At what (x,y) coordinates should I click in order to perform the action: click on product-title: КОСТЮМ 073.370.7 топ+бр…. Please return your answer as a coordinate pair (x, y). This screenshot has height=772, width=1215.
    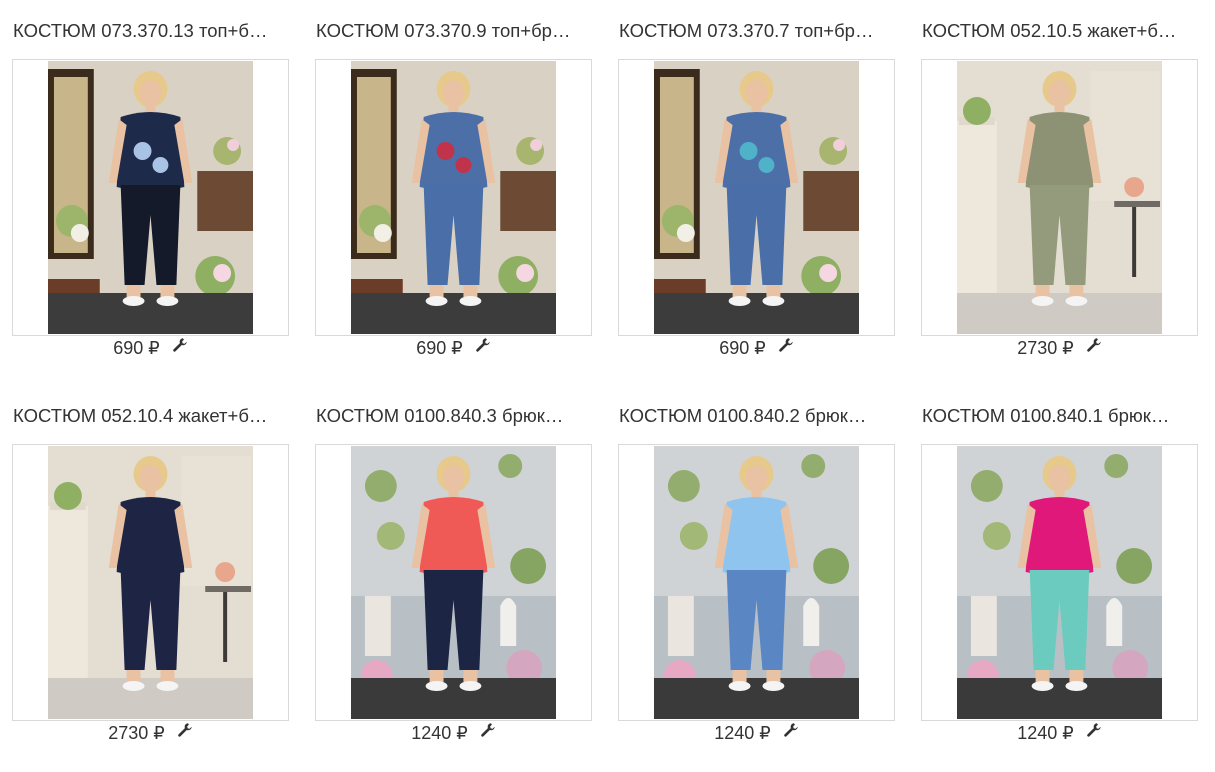
    Looking at the image, I should click on (756, 31).